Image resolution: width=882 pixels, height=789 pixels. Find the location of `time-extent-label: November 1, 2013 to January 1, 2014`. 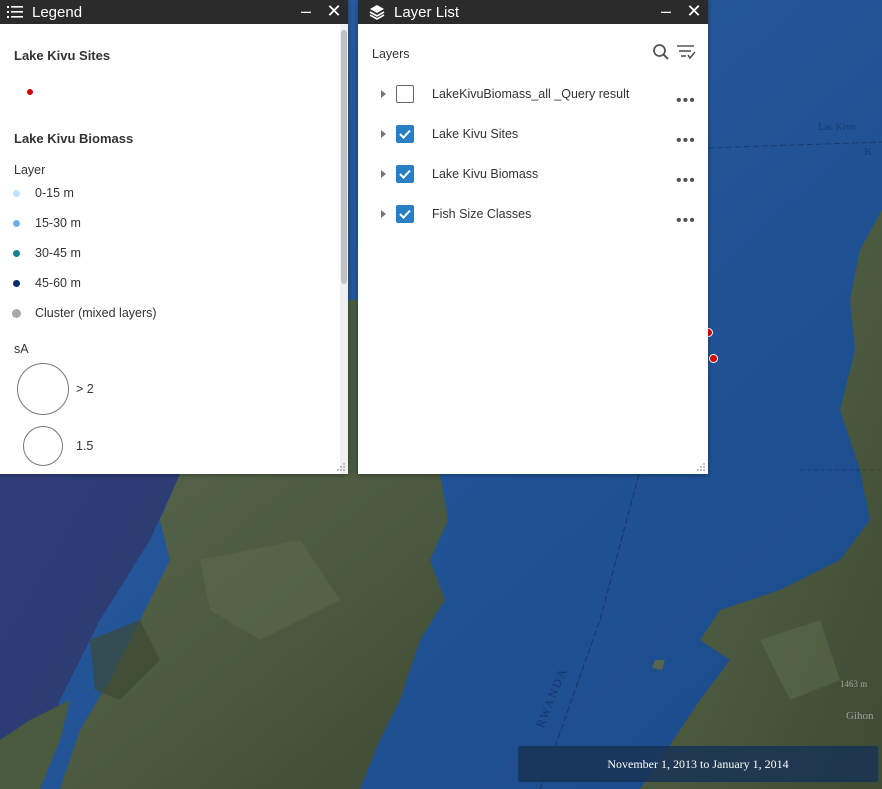

time-extent-label: November 1, 2013 to January 1, 2014 is located at coordinates (698, 764).